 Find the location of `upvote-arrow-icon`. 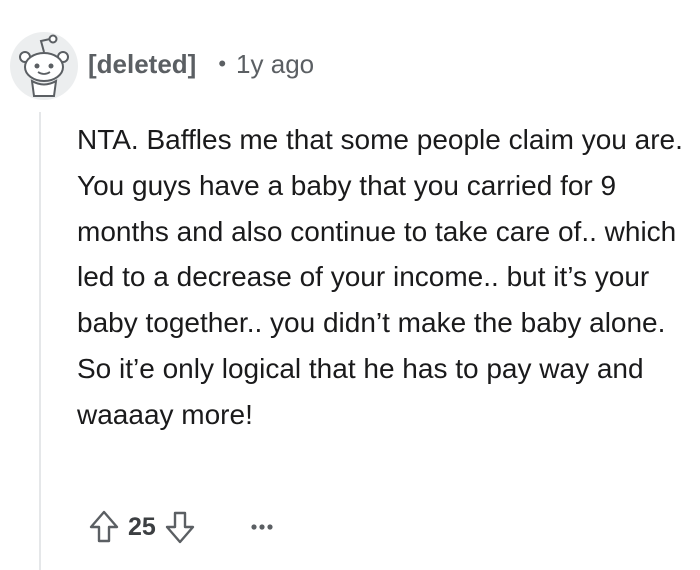

upvote-arrow-icon is located at coordinates (104, 526).